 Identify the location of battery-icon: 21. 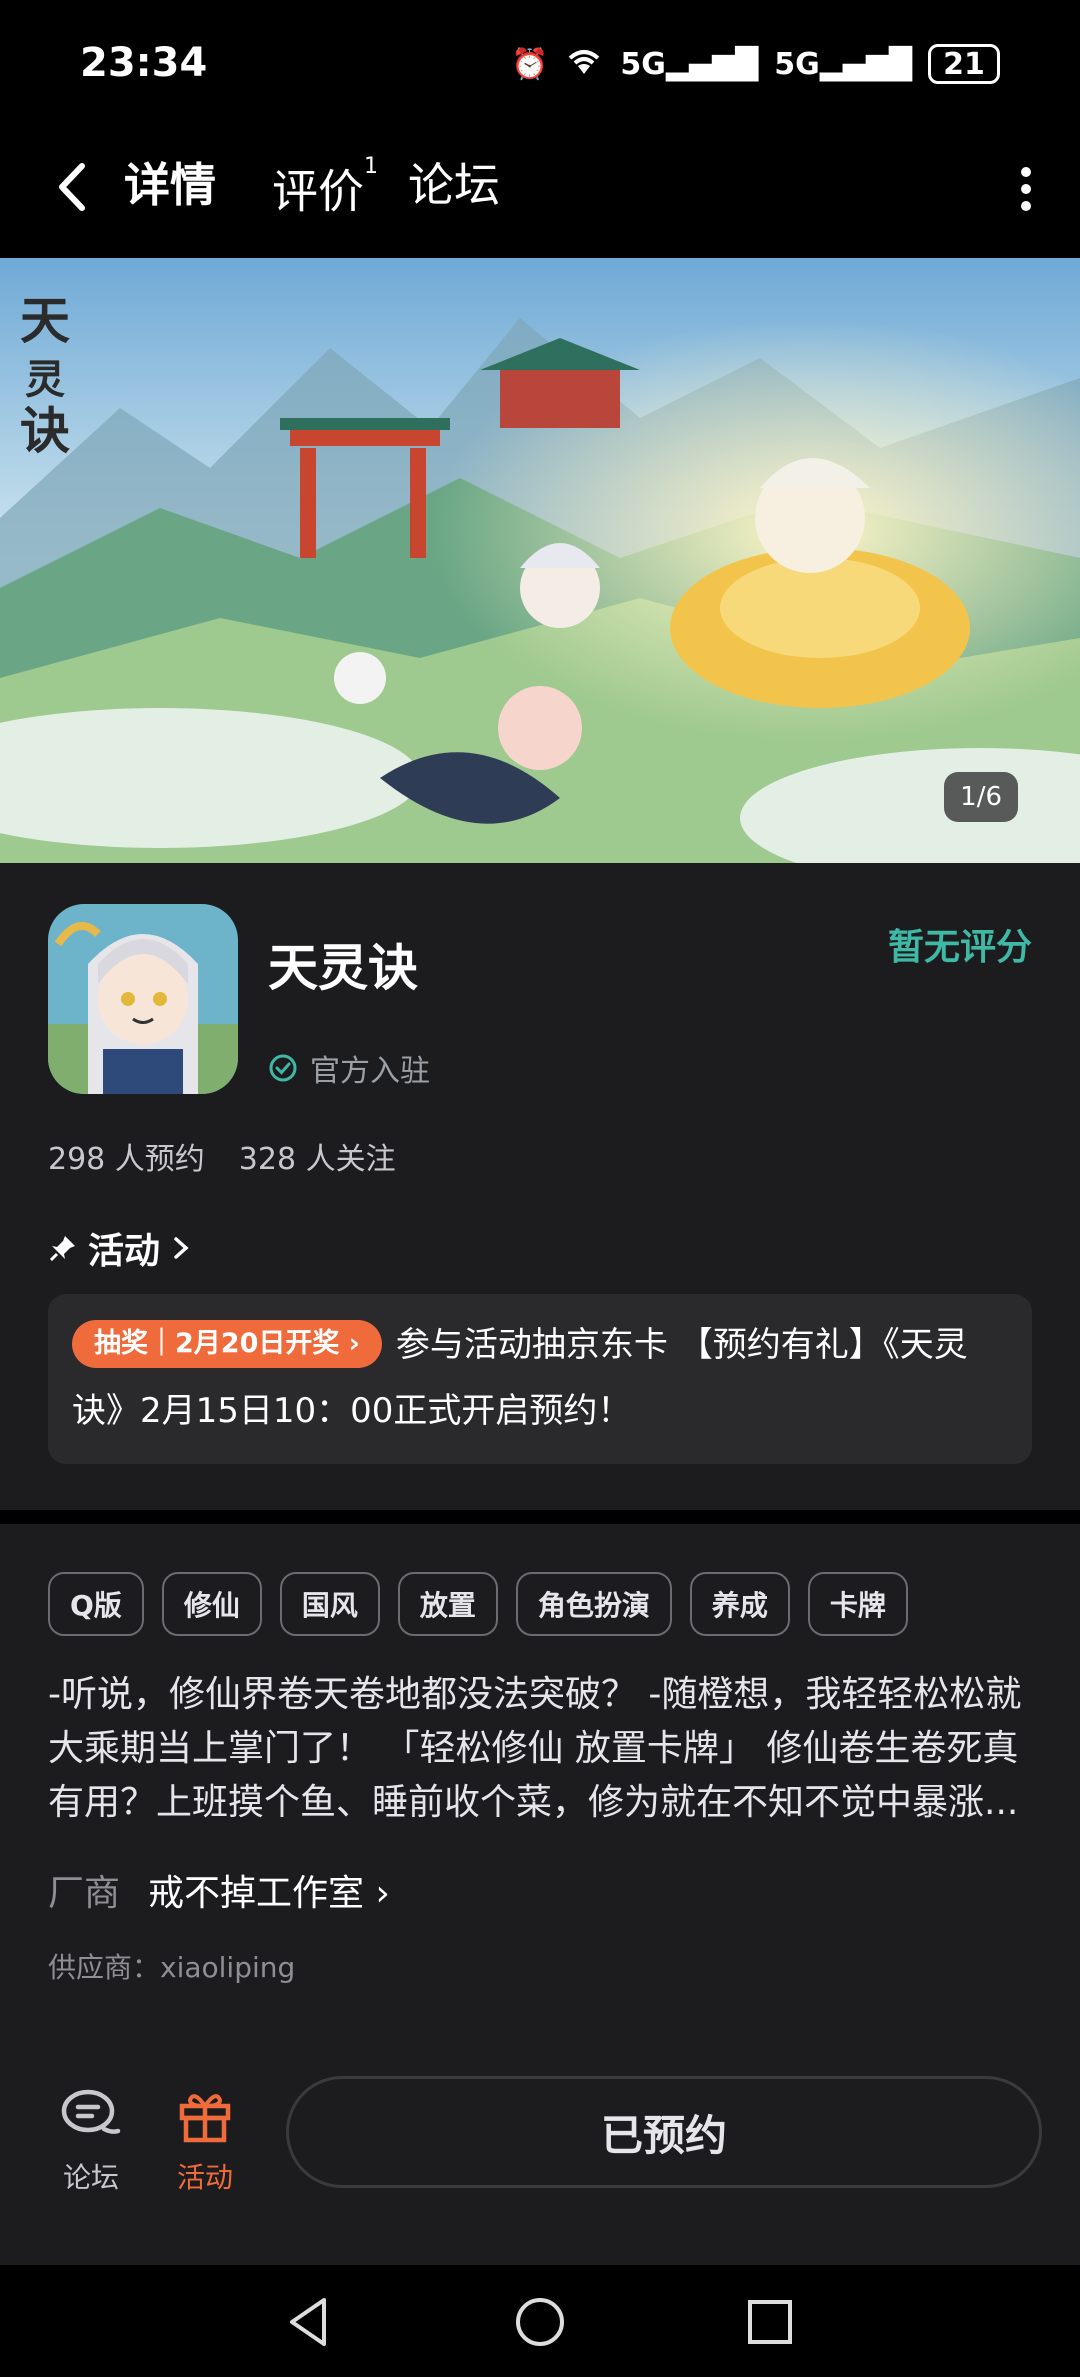
(964, 64).